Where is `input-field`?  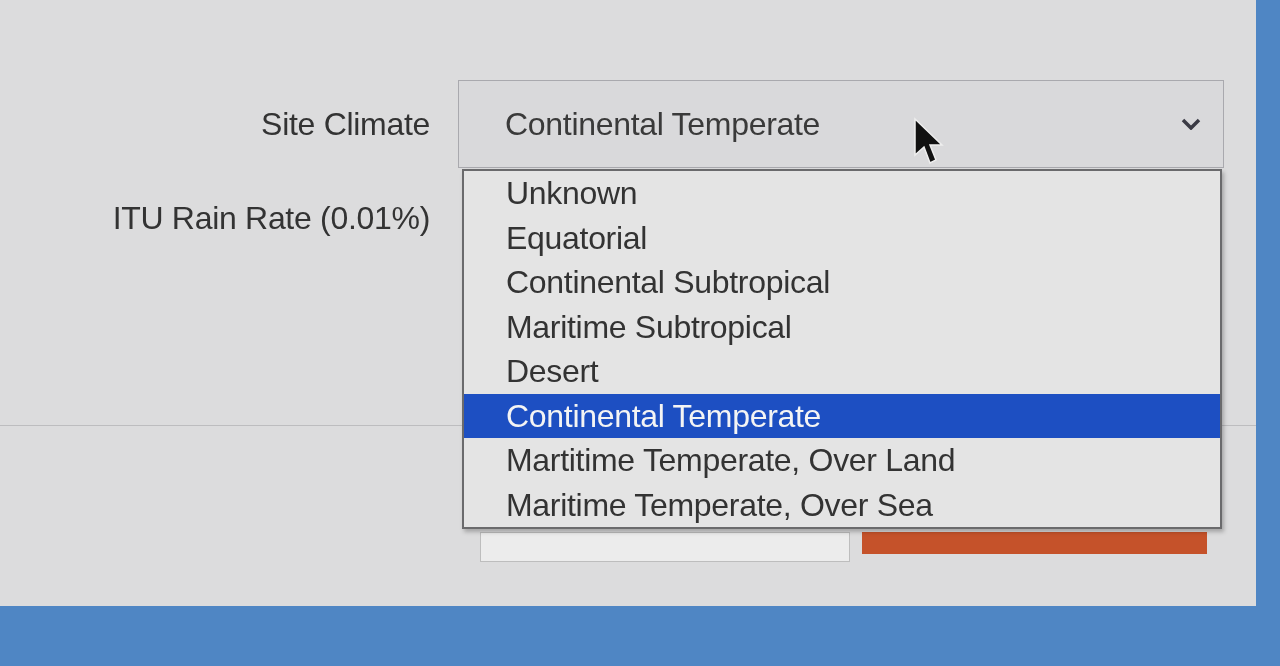 input-field is located at coordinates (665, 547).